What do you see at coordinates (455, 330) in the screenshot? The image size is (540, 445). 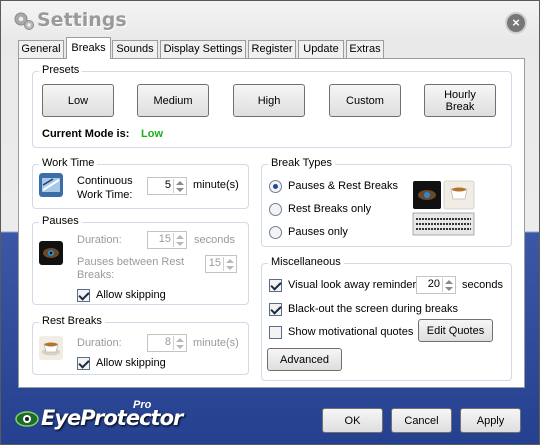 I see `edit-quotes-button: Edit Quotes` at bounding box center [455, 330].